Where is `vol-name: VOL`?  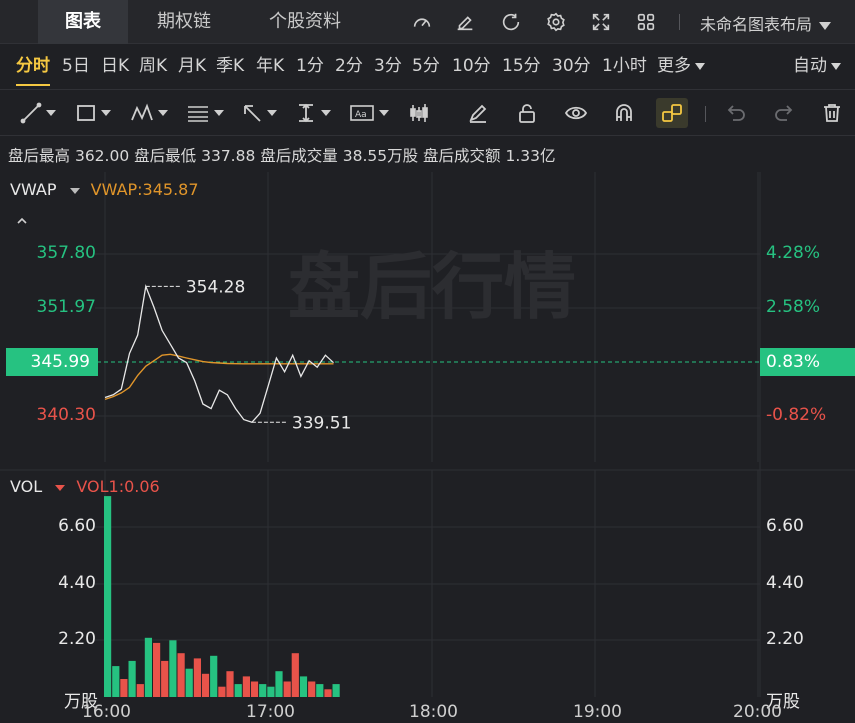
vol-name: VOL is located at coordinates (26, 486).